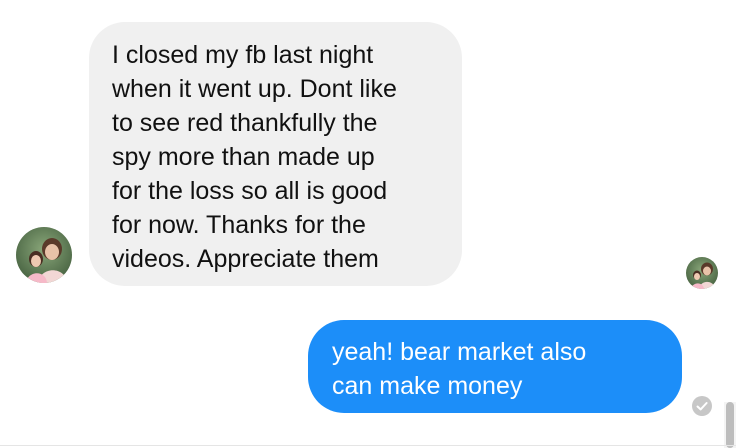 Image resolution: width=736 pixels, height=448 pixels. I want to click on delivered-check-icon, so click(702, 406).